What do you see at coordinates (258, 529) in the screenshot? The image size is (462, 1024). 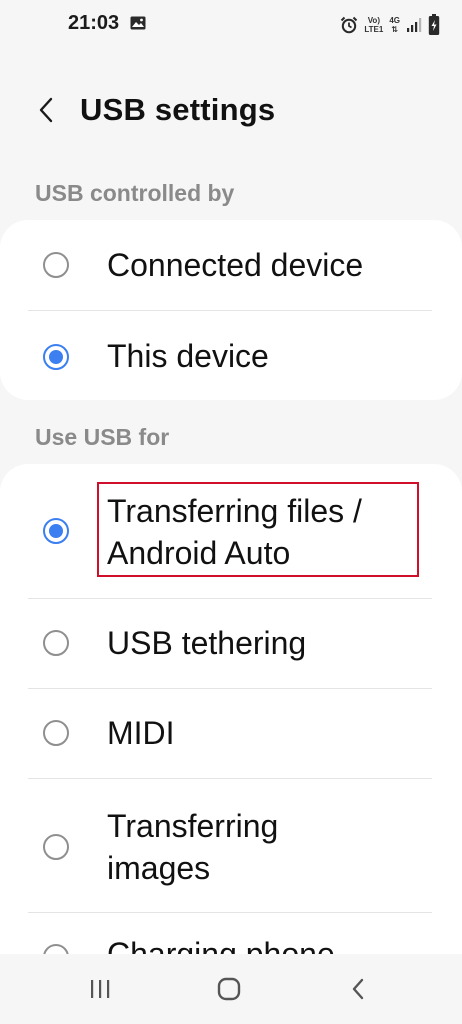 I see `highlight-box` at bounding box center [258, 529].